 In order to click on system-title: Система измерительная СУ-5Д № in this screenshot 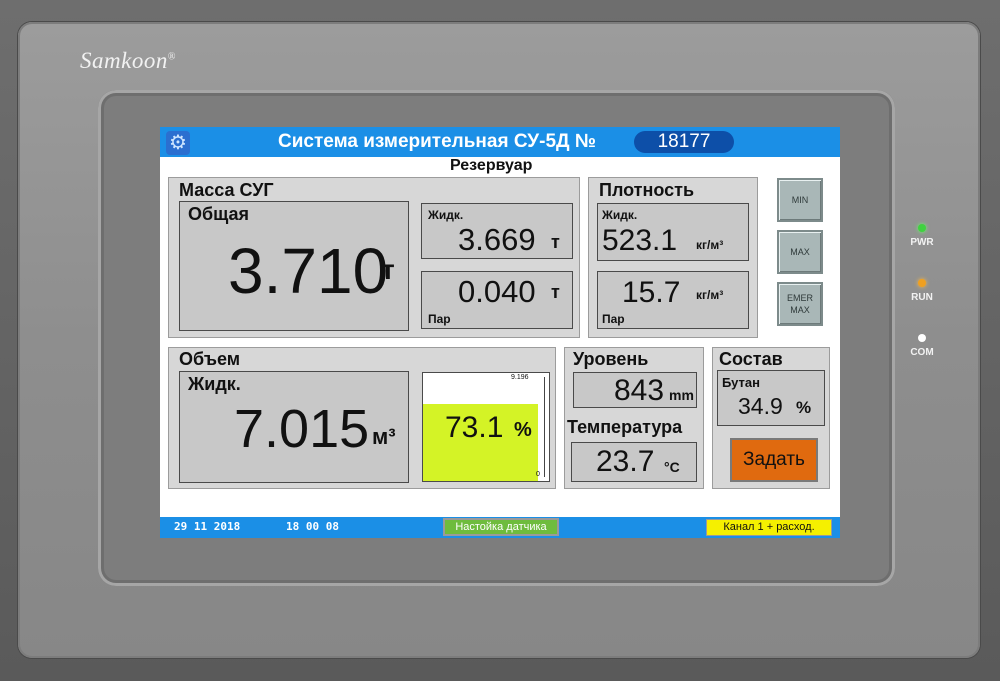, I will do `click(437, 141)`.